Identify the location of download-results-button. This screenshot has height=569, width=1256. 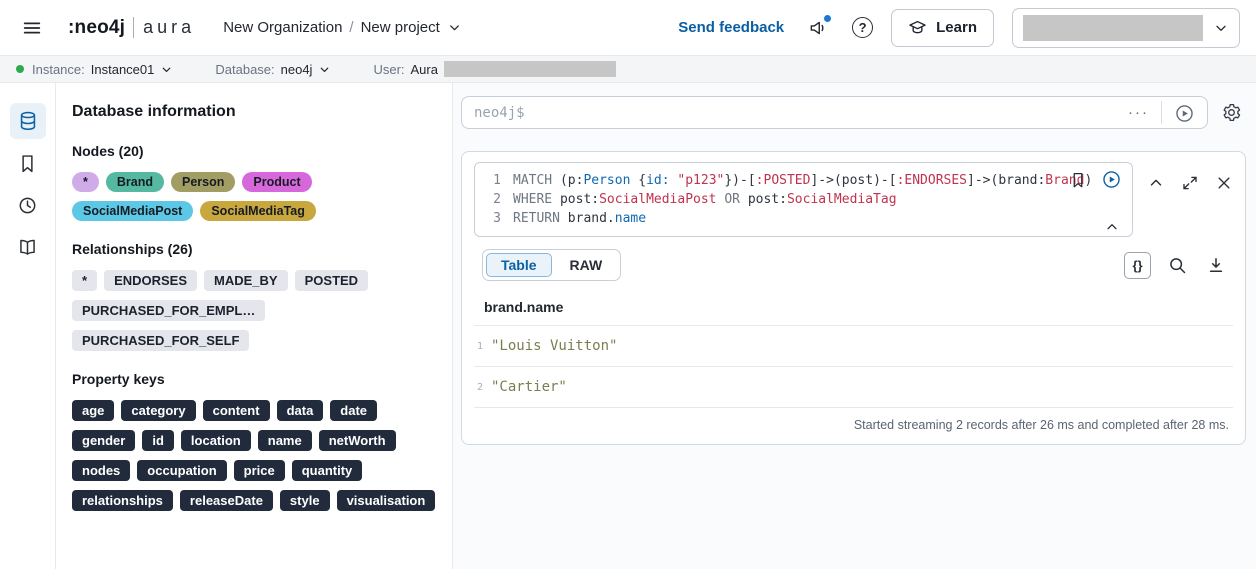
(1215, 265).